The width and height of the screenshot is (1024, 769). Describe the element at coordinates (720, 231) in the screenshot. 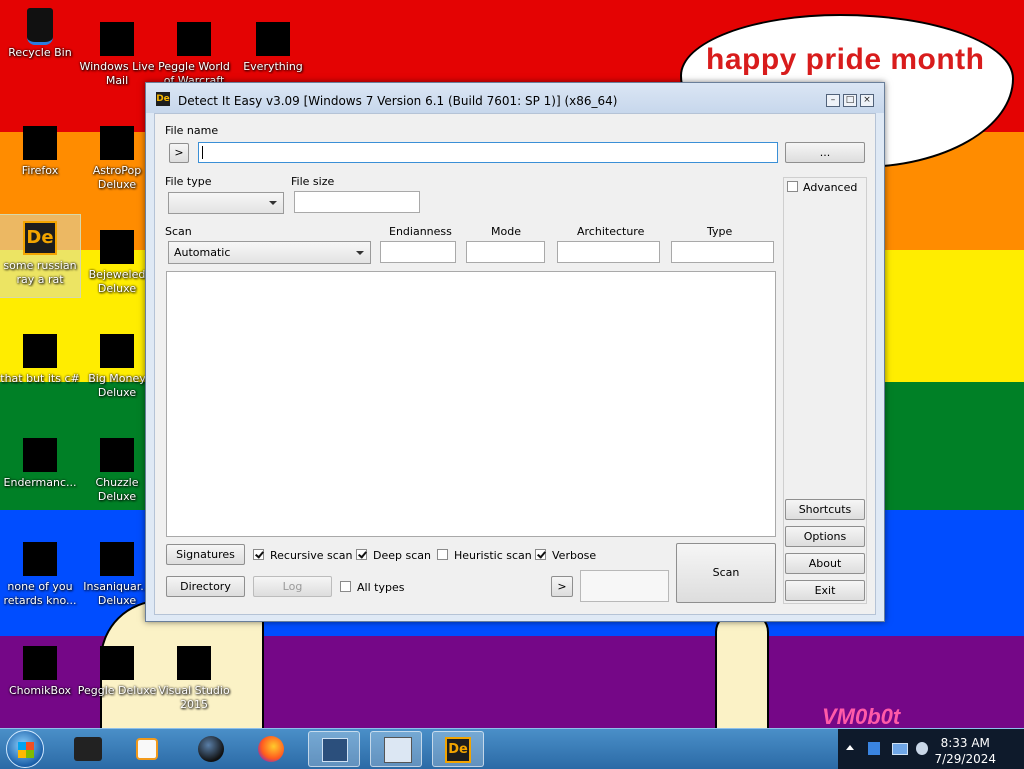

I see `type-label: Type` at that location.